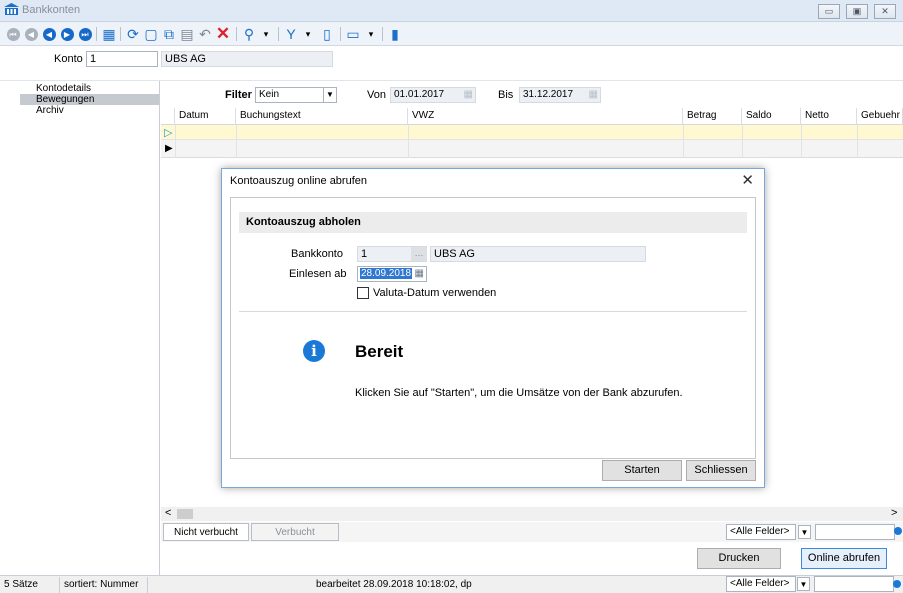  Describe the element at coordinates (435, 293) in the screenshot. I see `valuta-label: Valuta-Datum verwenden` at that location.